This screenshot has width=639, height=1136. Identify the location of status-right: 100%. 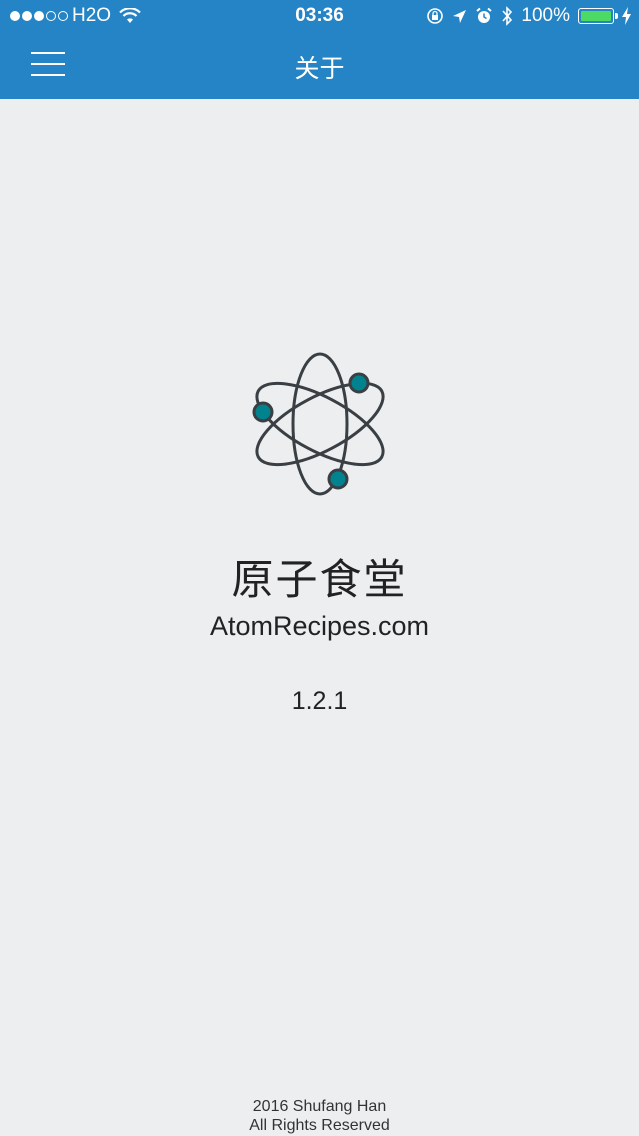
(528, 16).